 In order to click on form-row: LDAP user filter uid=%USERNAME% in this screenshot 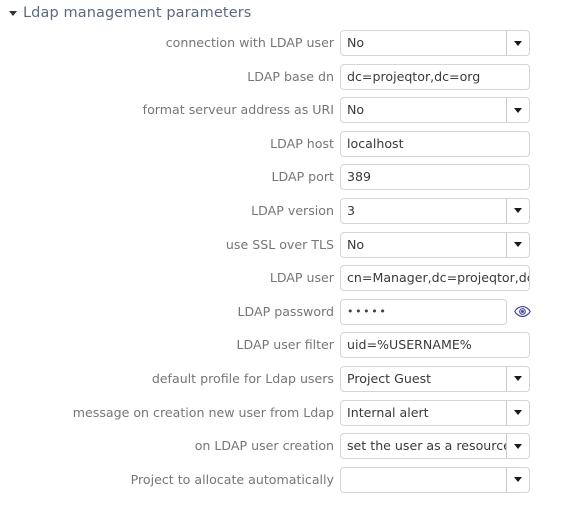, I will do `click(284, 345)`.